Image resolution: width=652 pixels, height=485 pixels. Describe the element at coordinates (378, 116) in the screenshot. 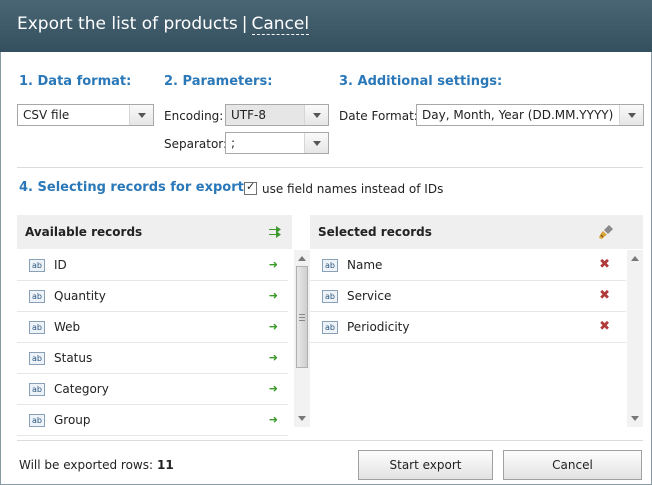

I see `date-format-label: Date Format:` at that location.